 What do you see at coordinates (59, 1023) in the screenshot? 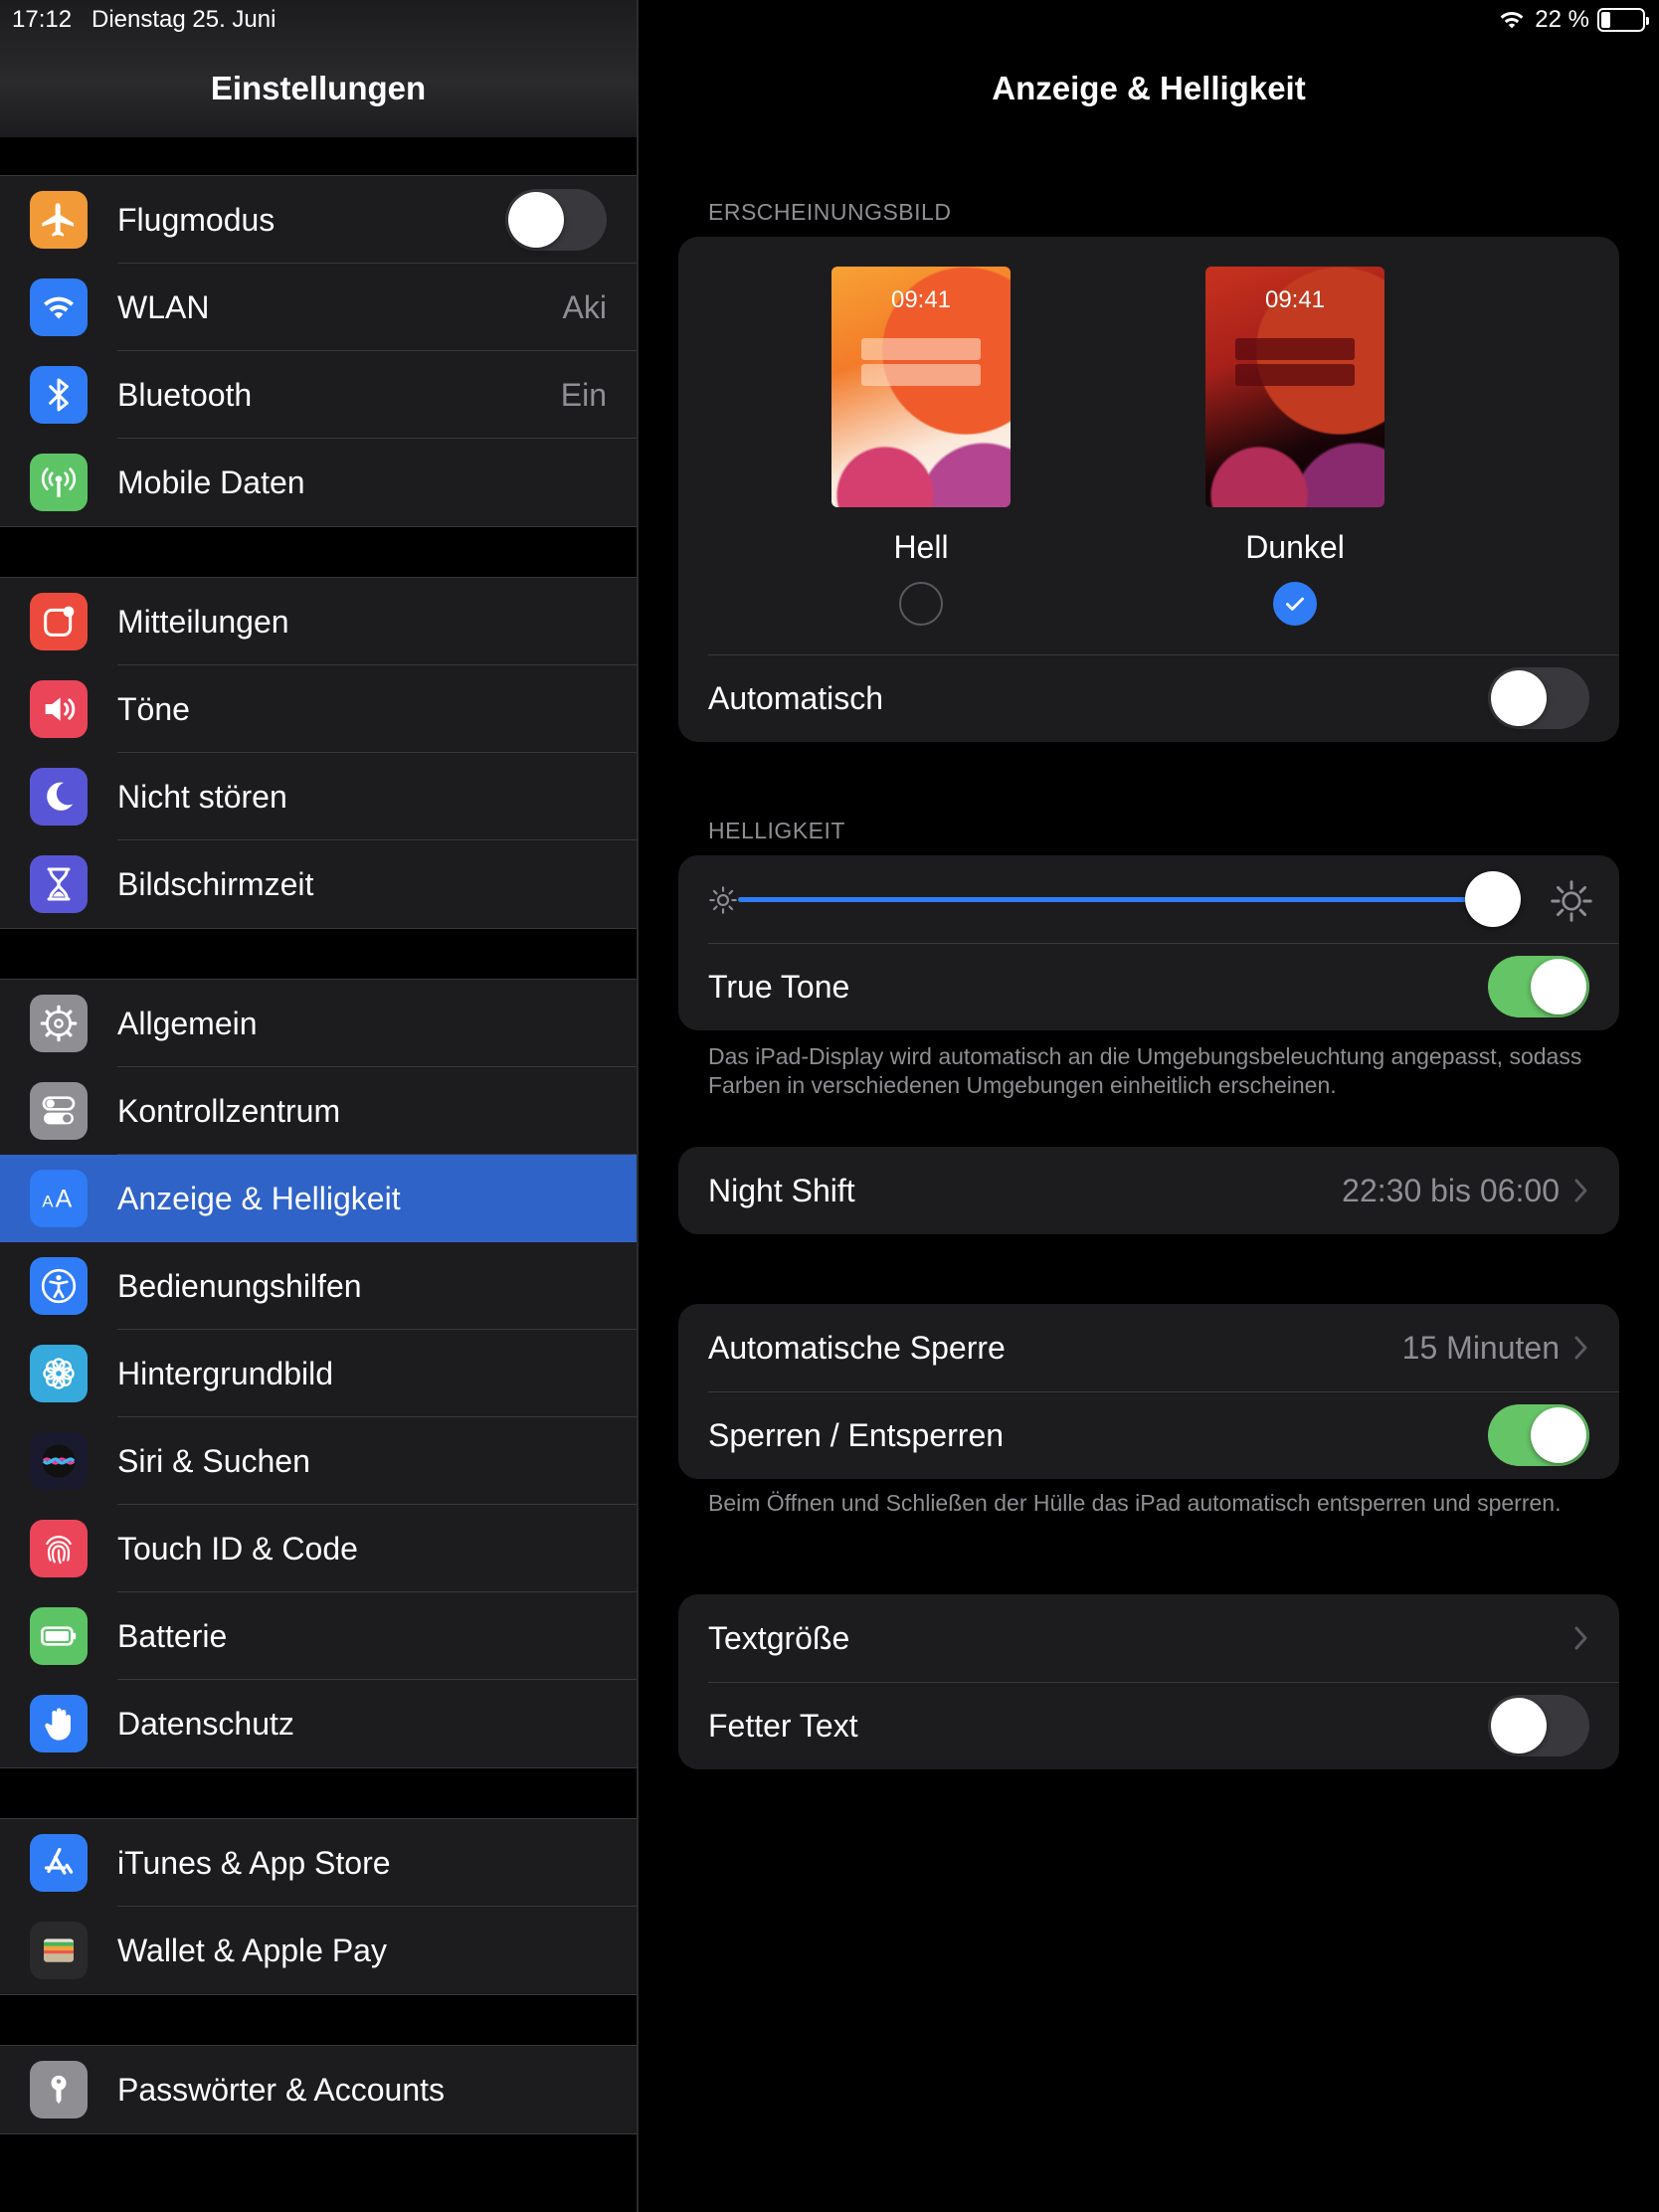
I see `gear-icon` at bounding box center [59, 1023].